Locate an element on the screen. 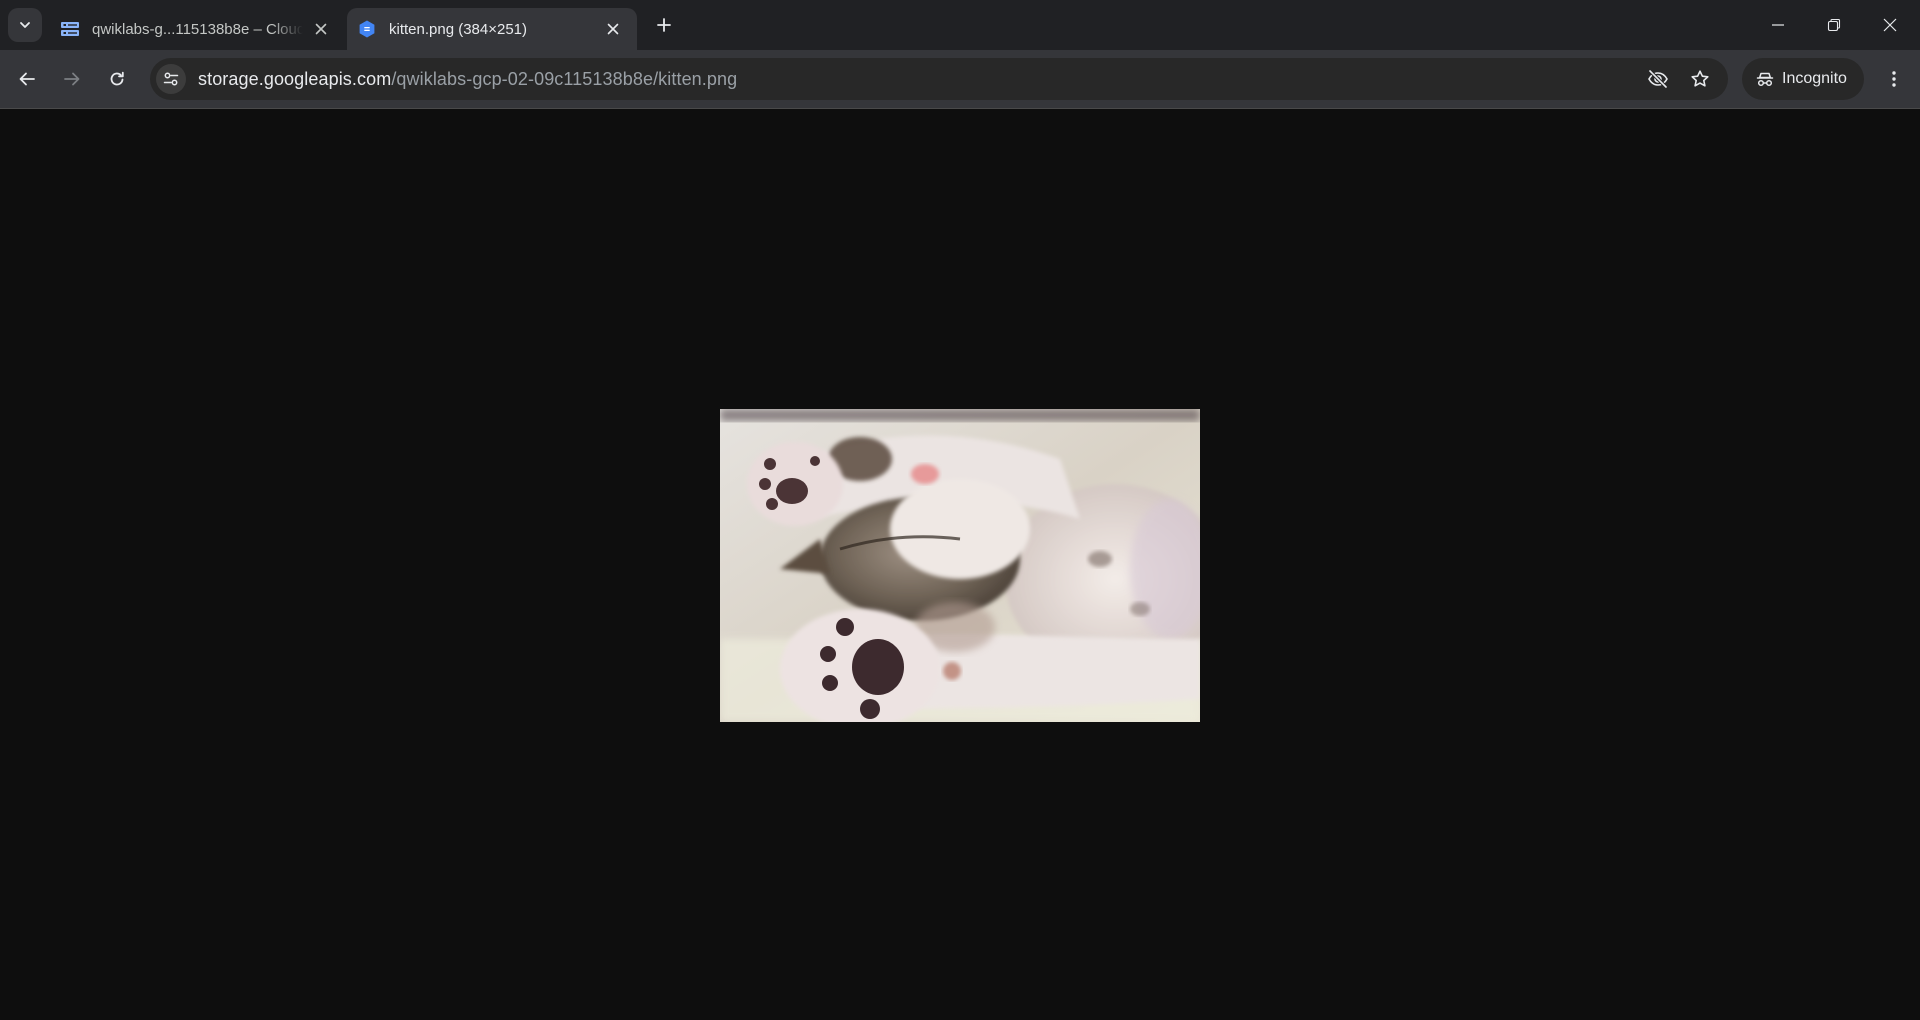 The image size is (1920, 1020). tab-kitten-png: kitten.png (384×251) is located at coordinates (492, 29).